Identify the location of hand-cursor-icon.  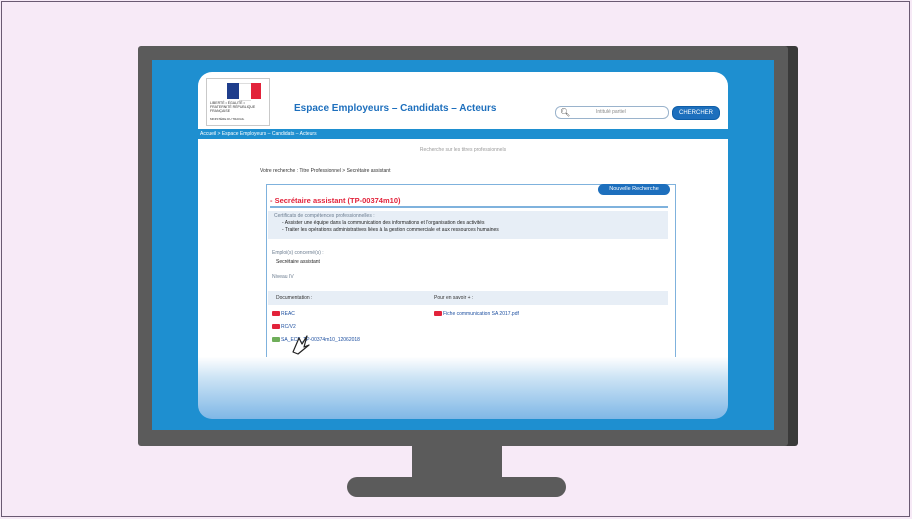
(301, 345).